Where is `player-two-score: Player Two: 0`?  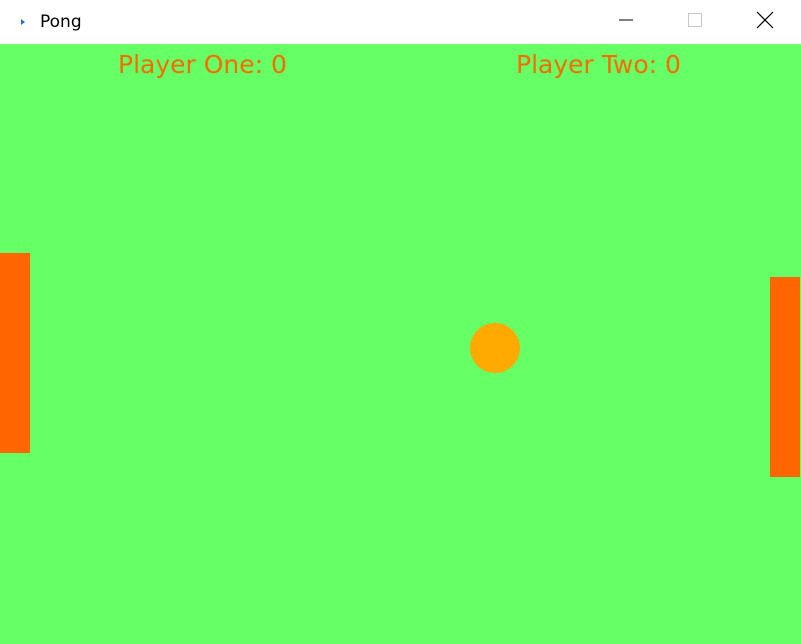 player-two-score: Player Two: 0 is located at coordinates (598, 64).